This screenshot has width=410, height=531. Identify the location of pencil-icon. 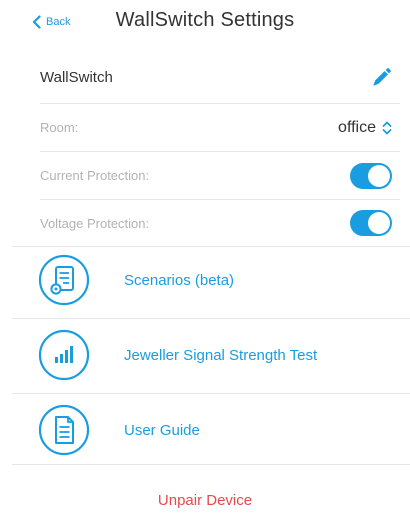
(381, 78).